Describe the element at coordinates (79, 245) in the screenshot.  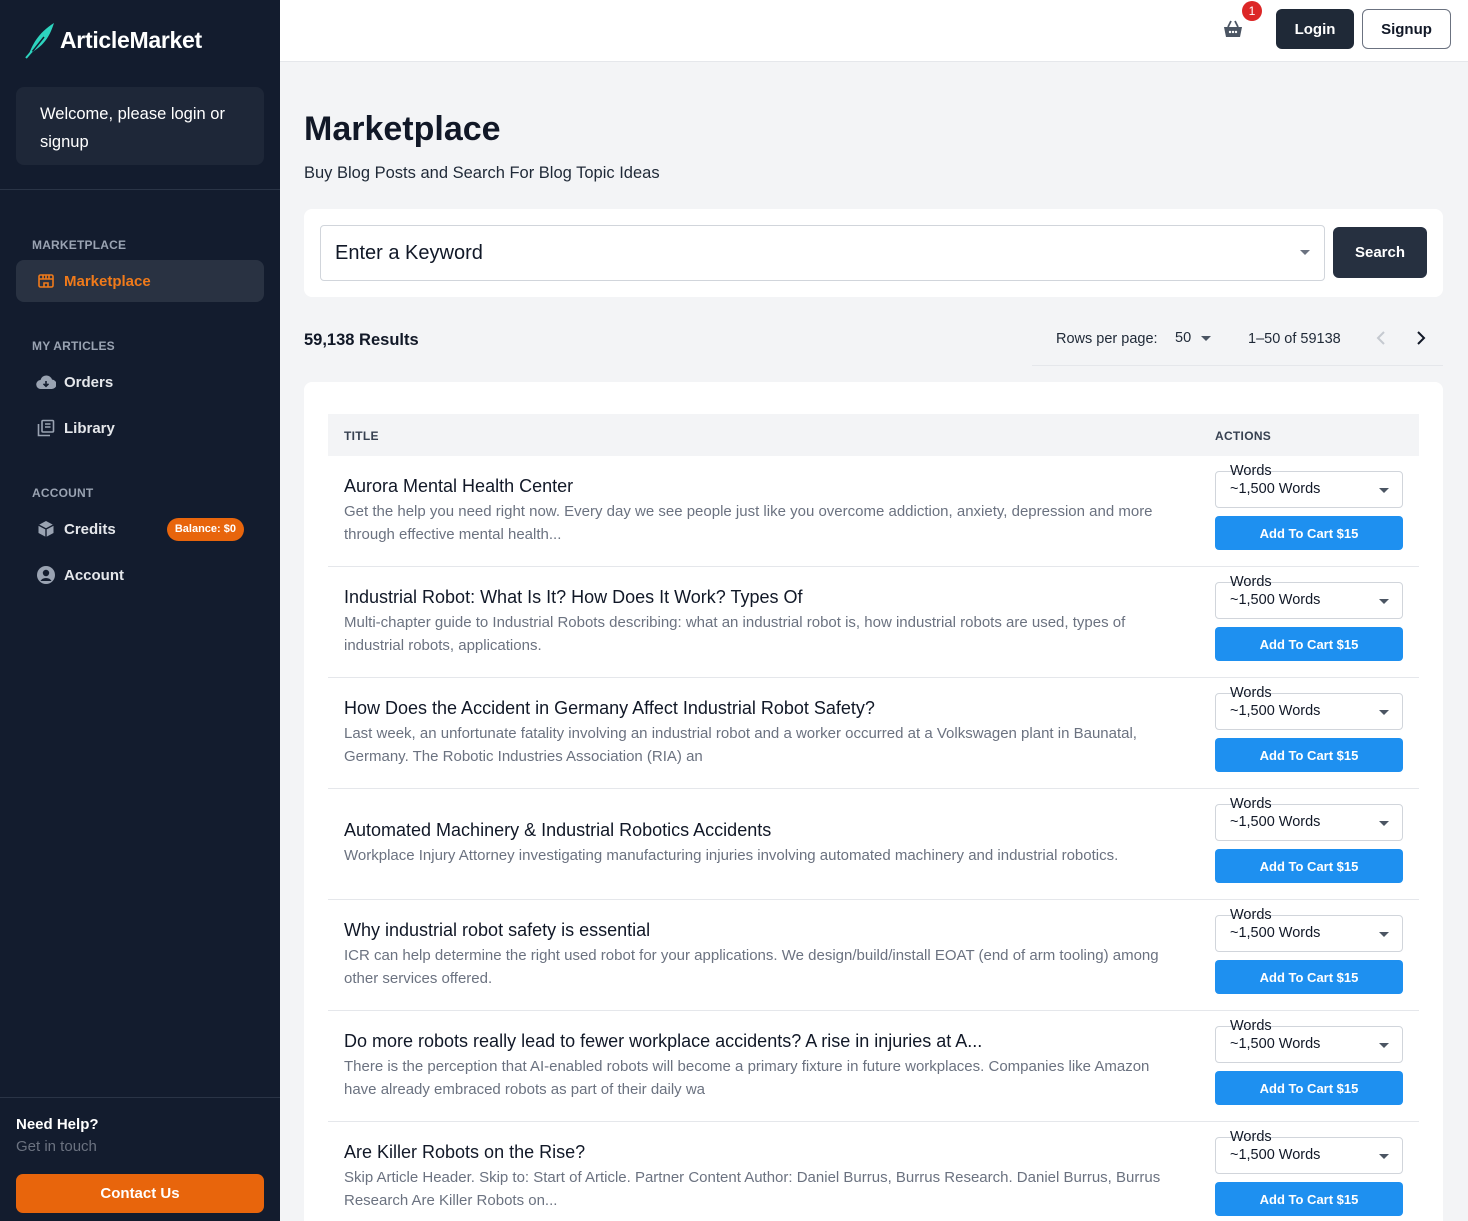
I see `section-label-marketplace: MARKETPLACE` at that location.